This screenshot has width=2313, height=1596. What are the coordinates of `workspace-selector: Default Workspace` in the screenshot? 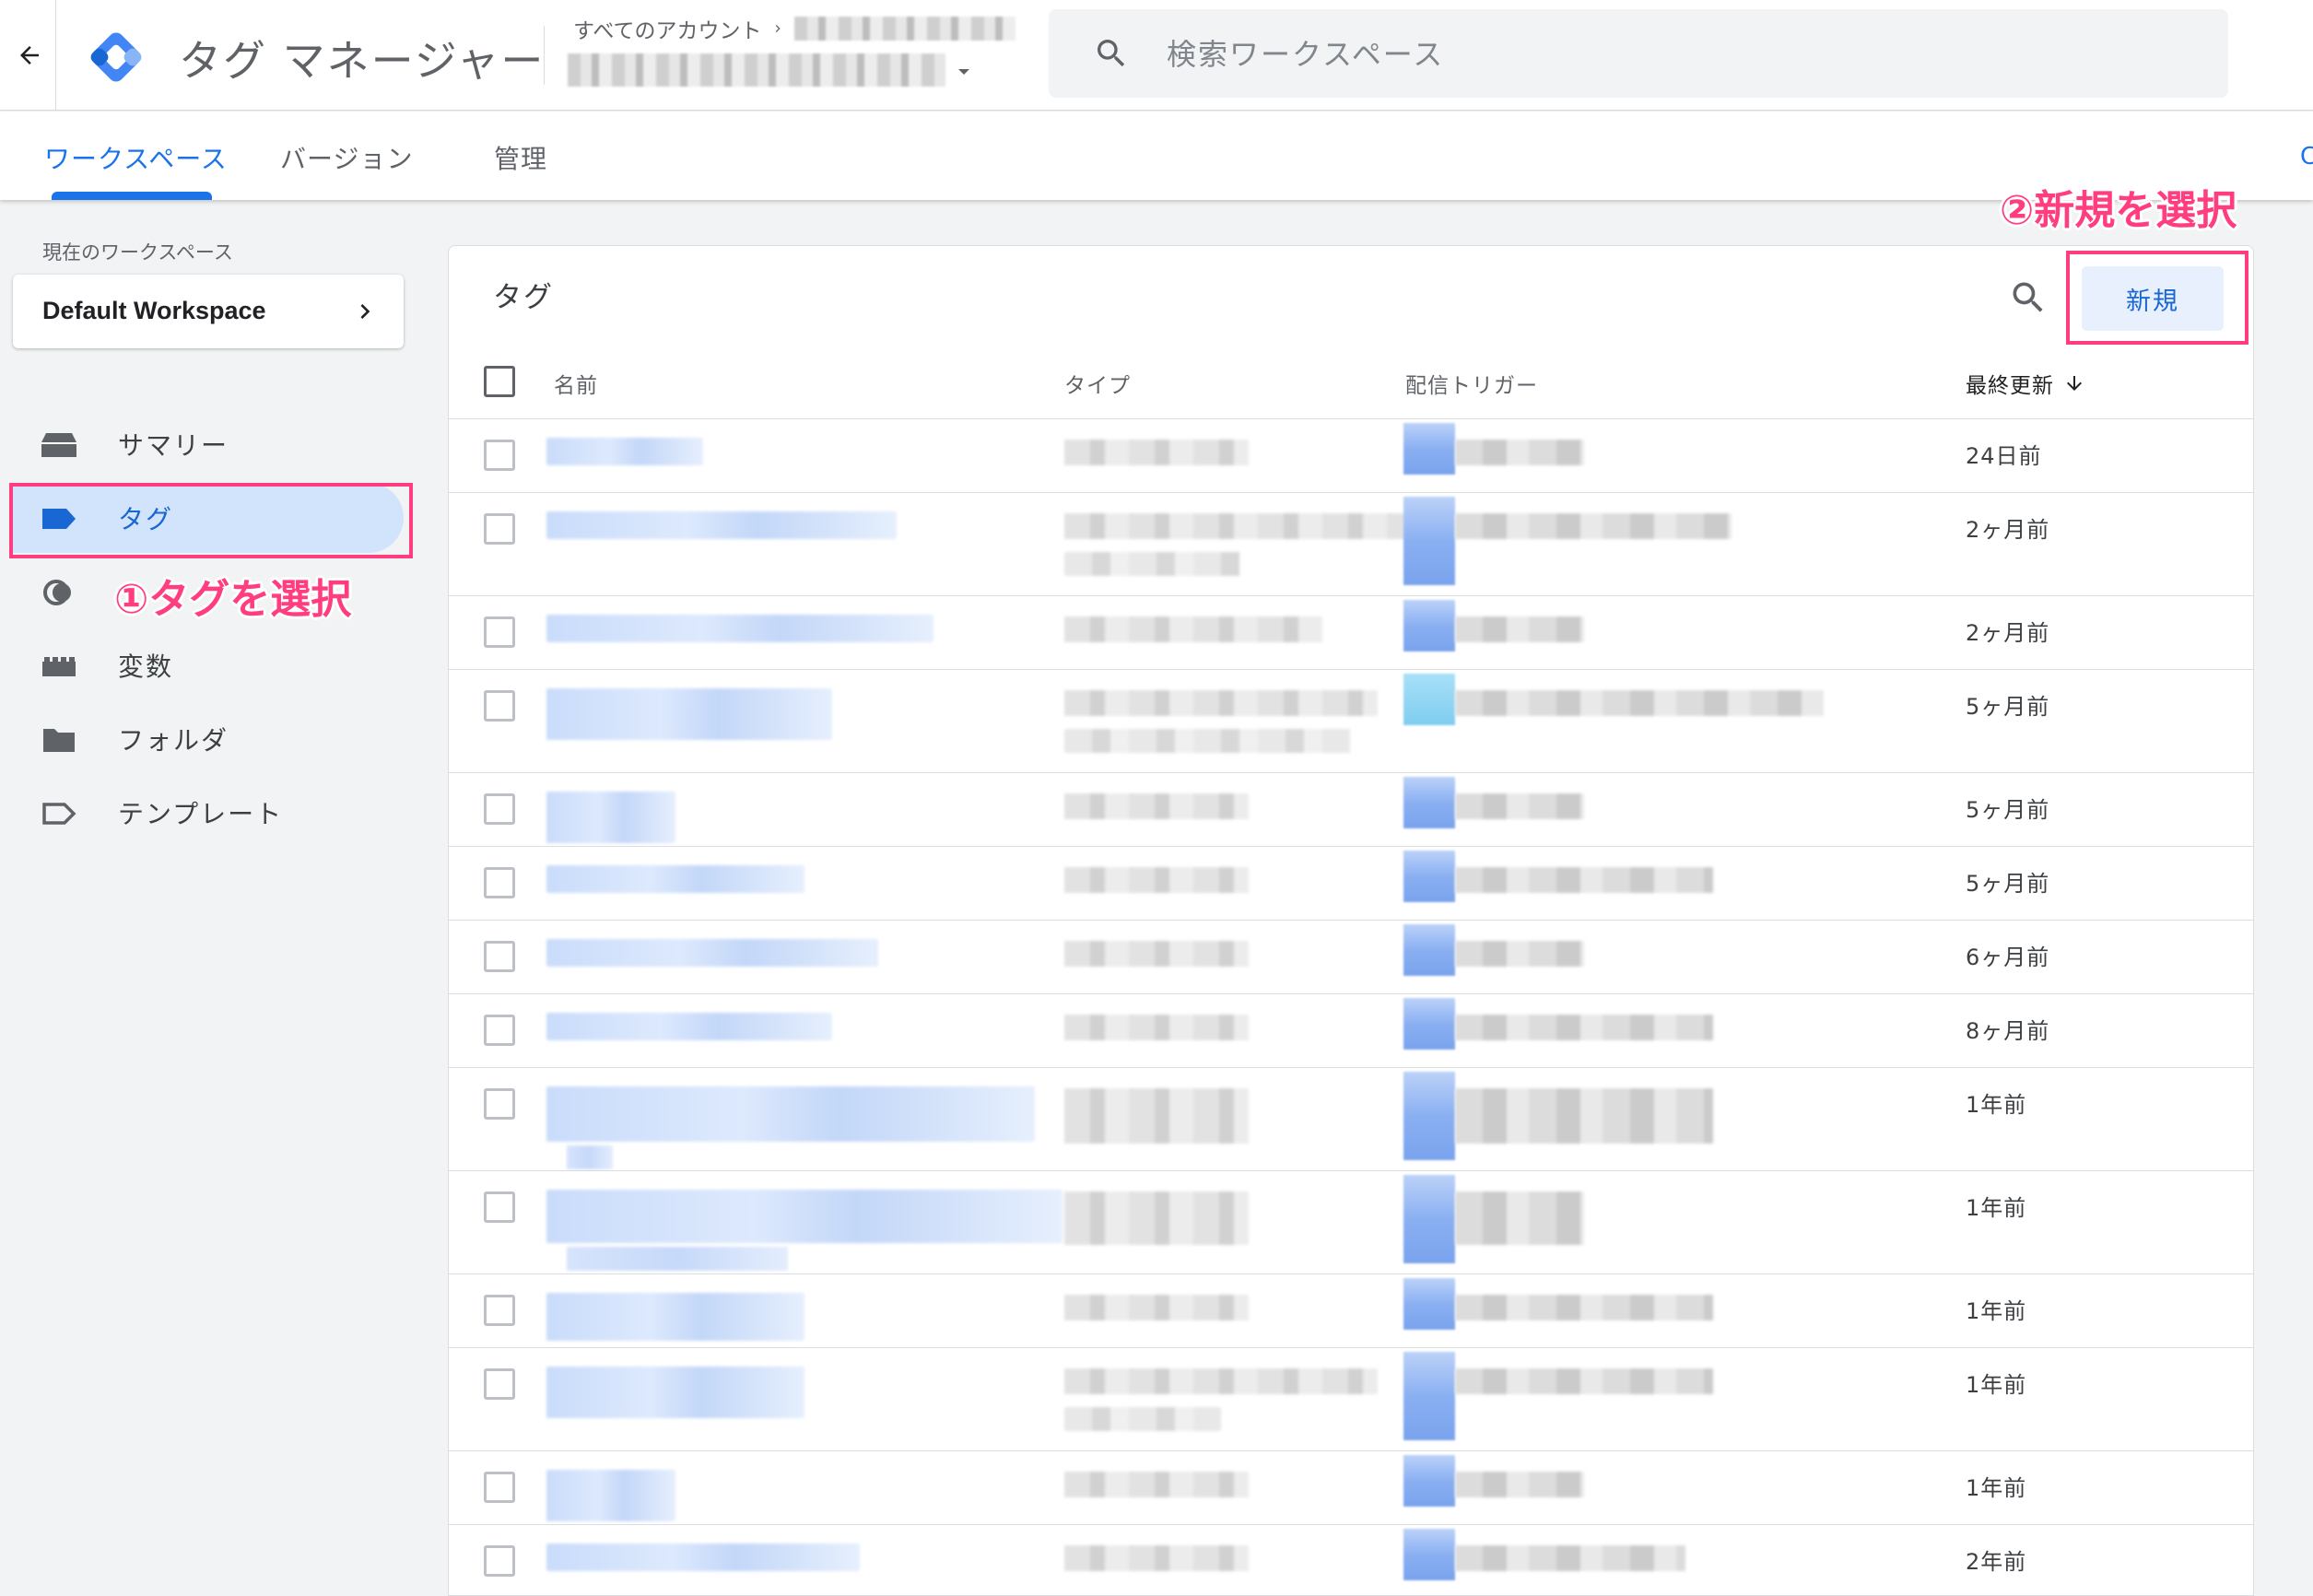 It's located at (208, 312).